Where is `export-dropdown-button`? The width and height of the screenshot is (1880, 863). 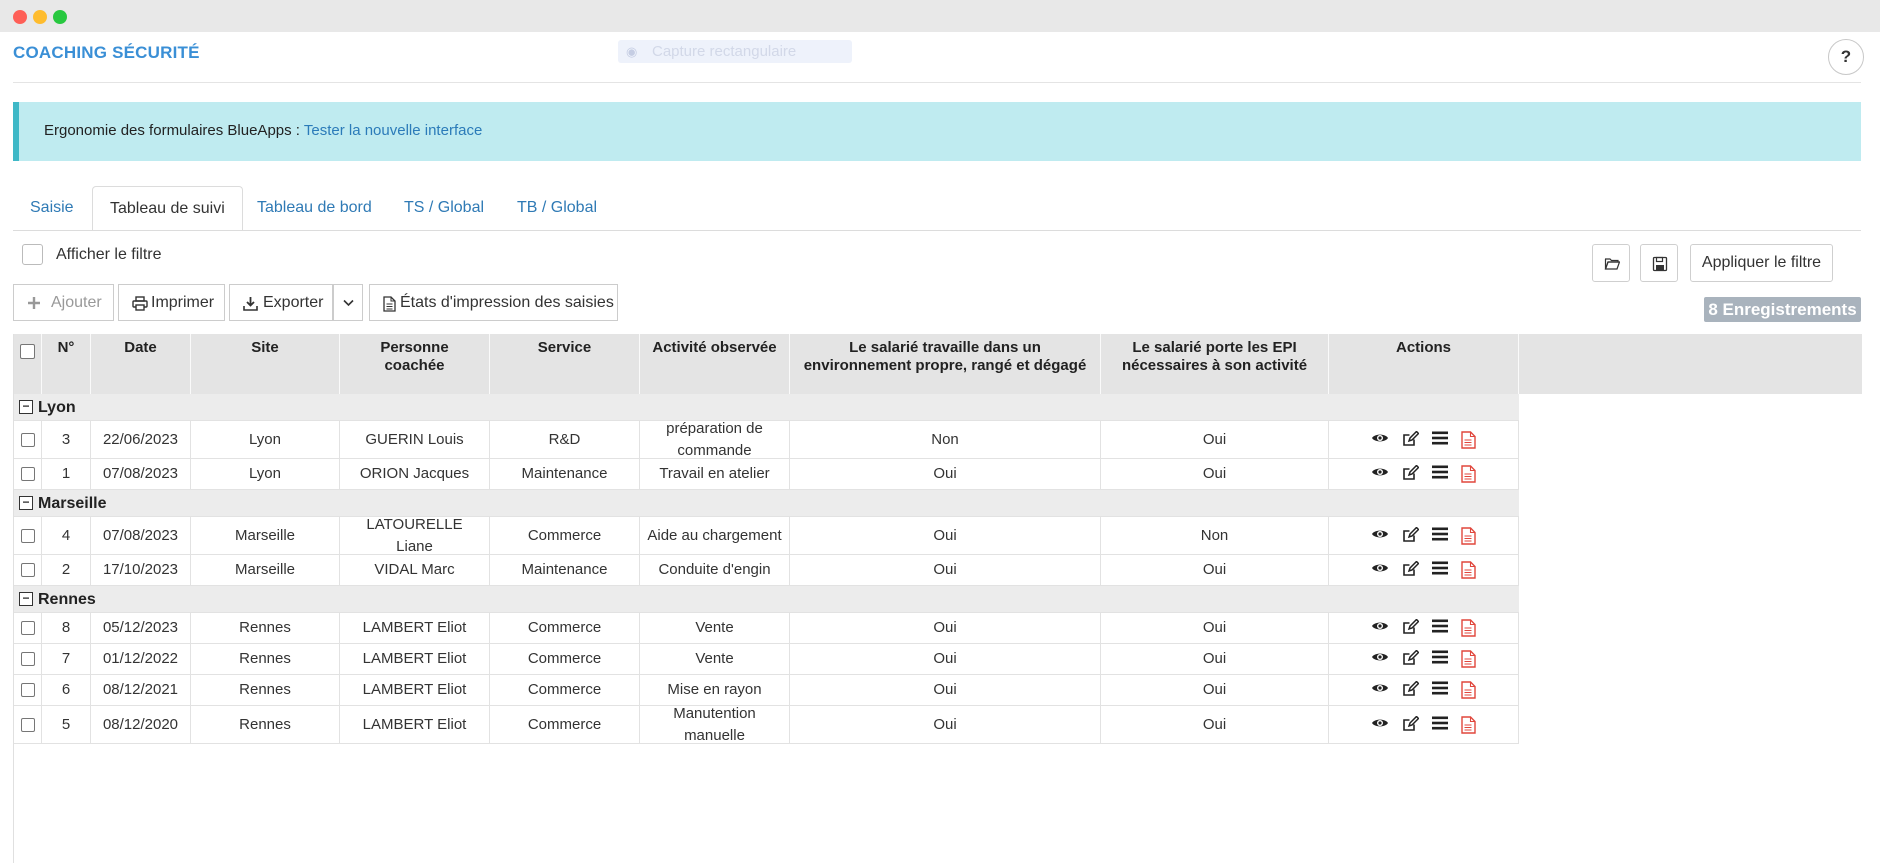
export-dropdown-button is located at coordinates (348, 302).